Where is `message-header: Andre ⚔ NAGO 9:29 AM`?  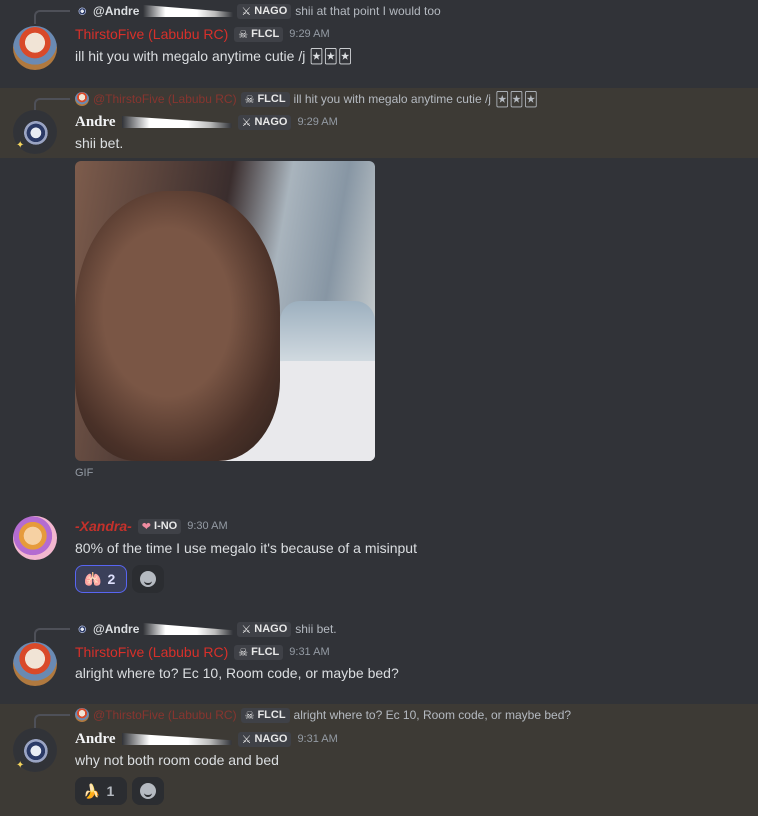
message-header: Andre ⚔ NAGO 9:29 AM is located at coordinates (206, 122).